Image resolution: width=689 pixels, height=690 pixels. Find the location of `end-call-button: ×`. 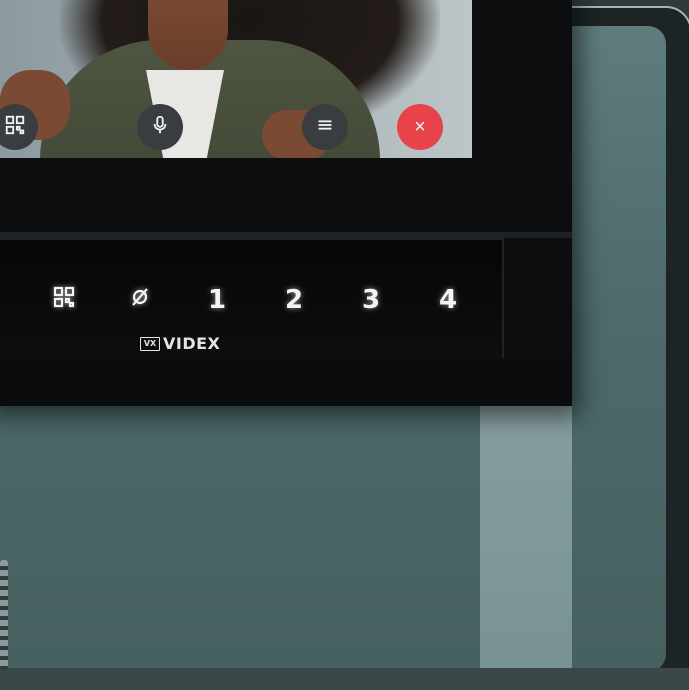

end-call-button: × is located at coordinates (420, 127).